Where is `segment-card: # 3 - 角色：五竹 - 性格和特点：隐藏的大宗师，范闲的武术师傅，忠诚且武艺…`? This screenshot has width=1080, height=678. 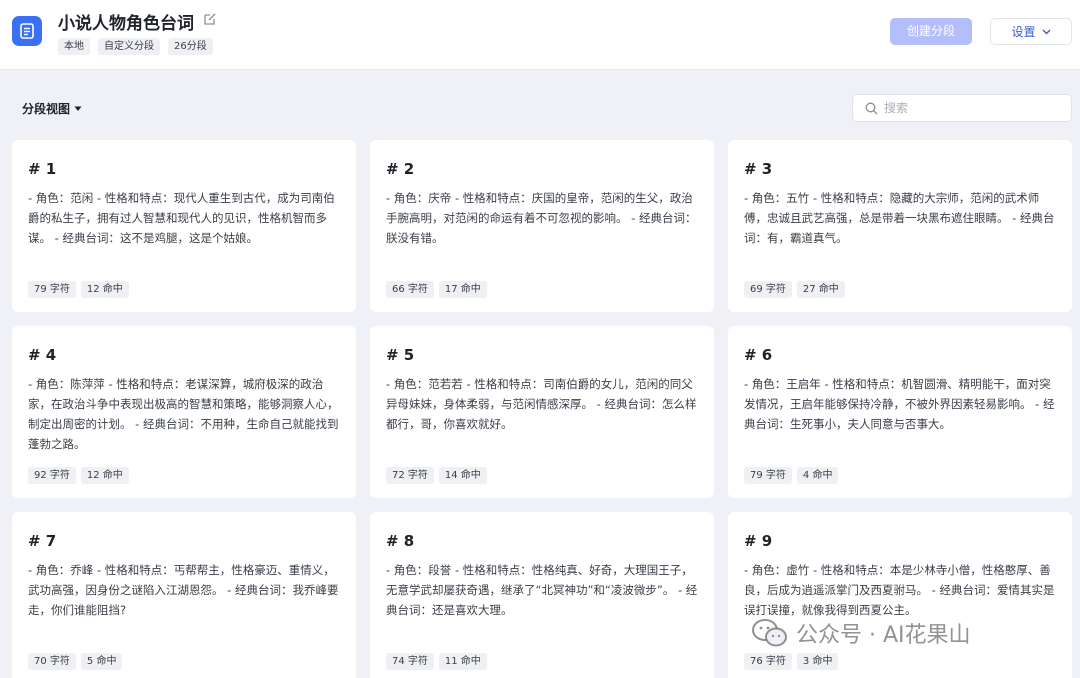 segment-card: # 3 - 角色：五竹 - 性格和特点：隐藏的大宗师，范闲的武术师傅，忠诚且武艺… is located at coordinates (900, 226).